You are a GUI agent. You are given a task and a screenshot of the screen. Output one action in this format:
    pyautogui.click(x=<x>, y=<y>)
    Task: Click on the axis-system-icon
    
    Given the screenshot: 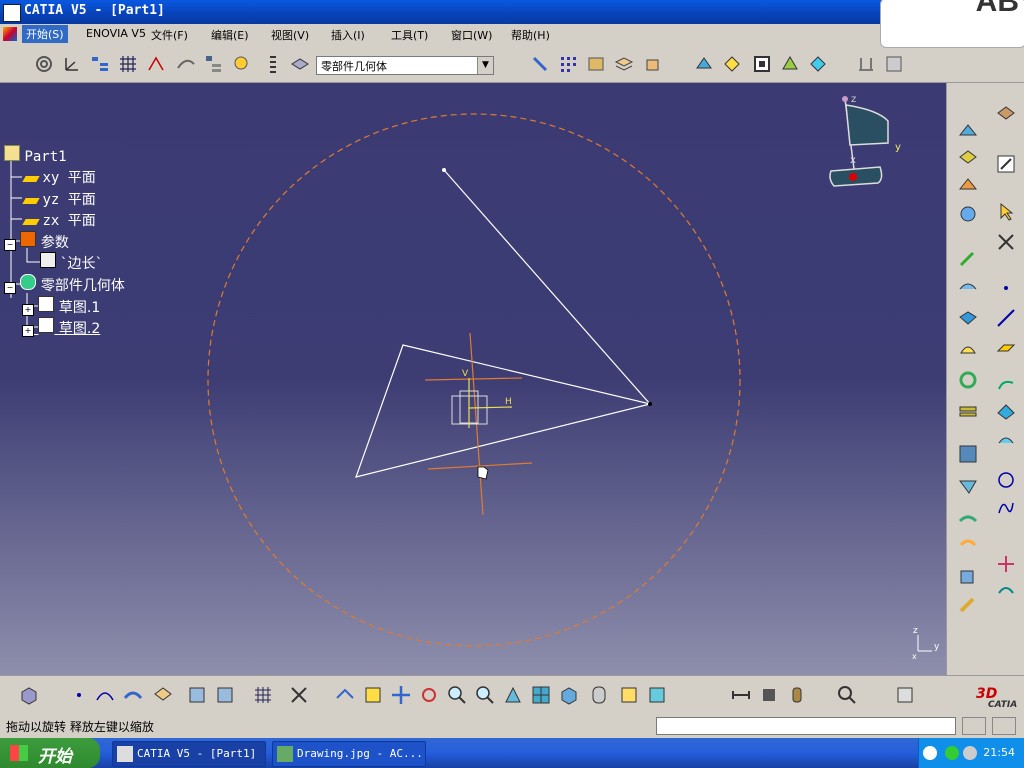 What is the action you would take?
    pyautogui.click(x=72, y=64)
    